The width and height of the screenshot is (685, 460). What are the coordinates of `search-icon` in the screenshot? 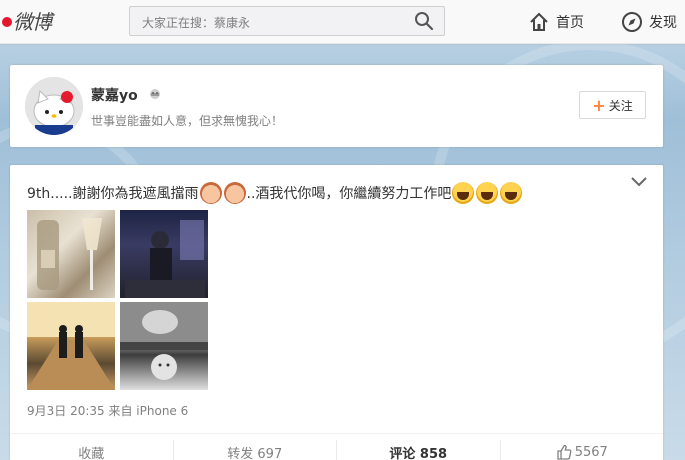 It's located at (424, 21).